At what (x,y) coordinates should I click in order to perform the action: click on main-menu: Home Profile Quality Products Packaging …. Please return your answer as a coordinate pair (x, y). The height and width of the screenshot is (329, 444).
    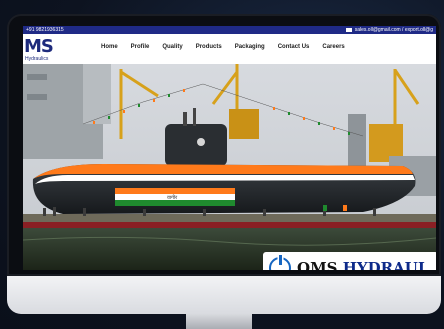
    Looking at the image, I should click on (229, 47).